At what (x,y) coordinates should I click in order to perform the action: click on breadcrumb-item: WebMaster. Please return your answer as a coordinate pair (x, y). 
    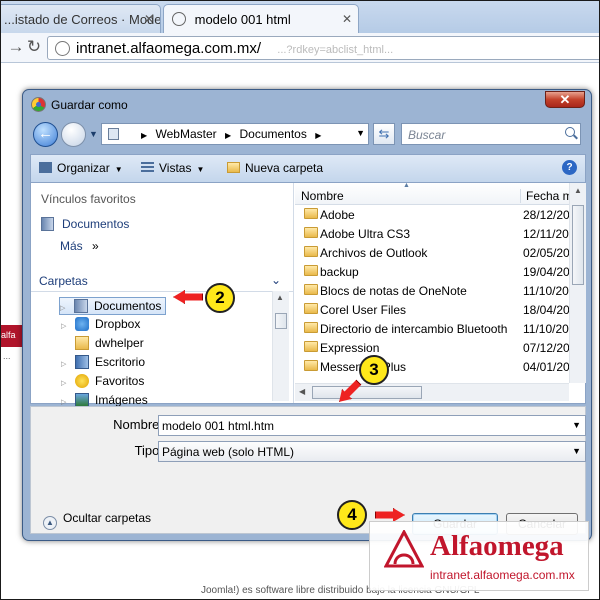
    Looking at the image, I should click on (186, 134).